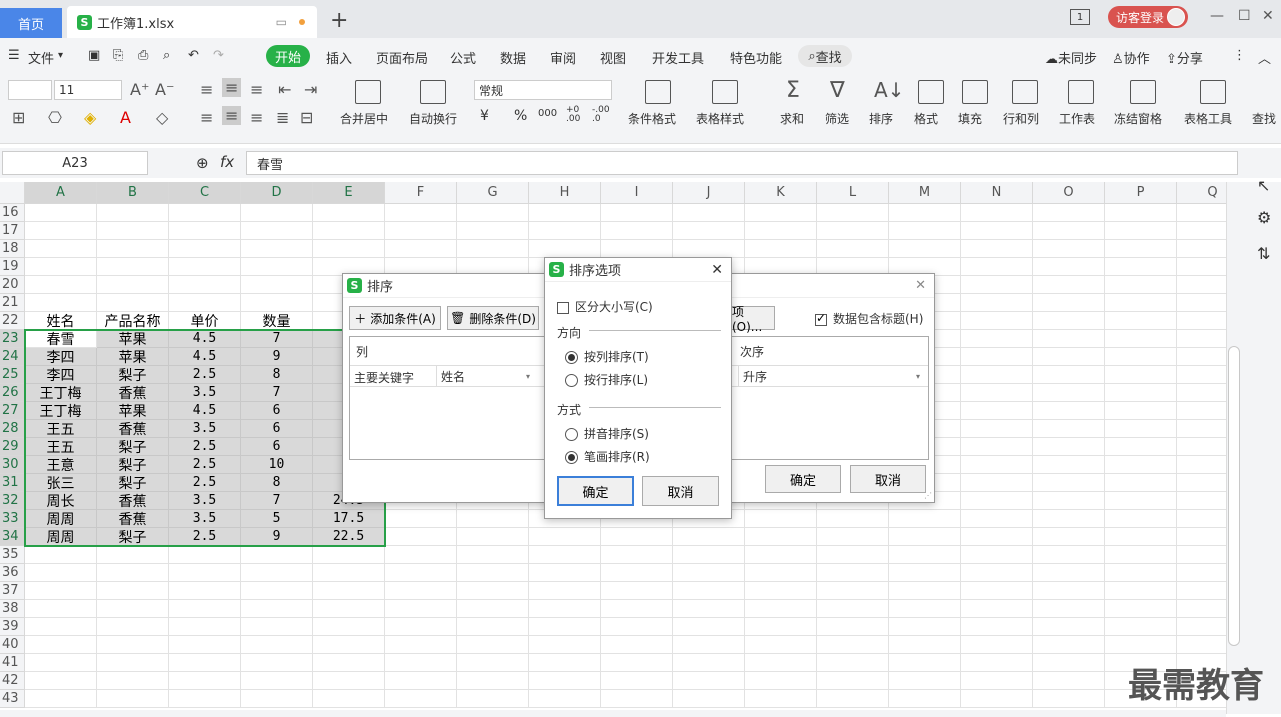 This screenshot has width=1281, height=717. Describe the element at coordinates (12, 609) in the screenshot. I see `row-header: 38` at that location.